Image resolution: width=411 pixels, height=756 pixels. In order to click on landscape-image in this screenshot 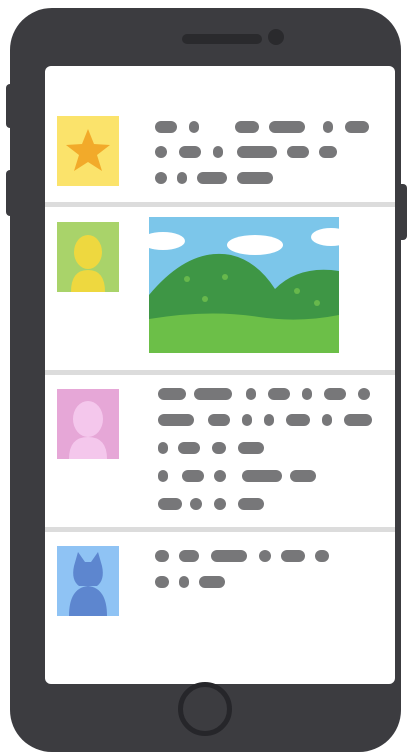, I will do `click(244, 285)`.